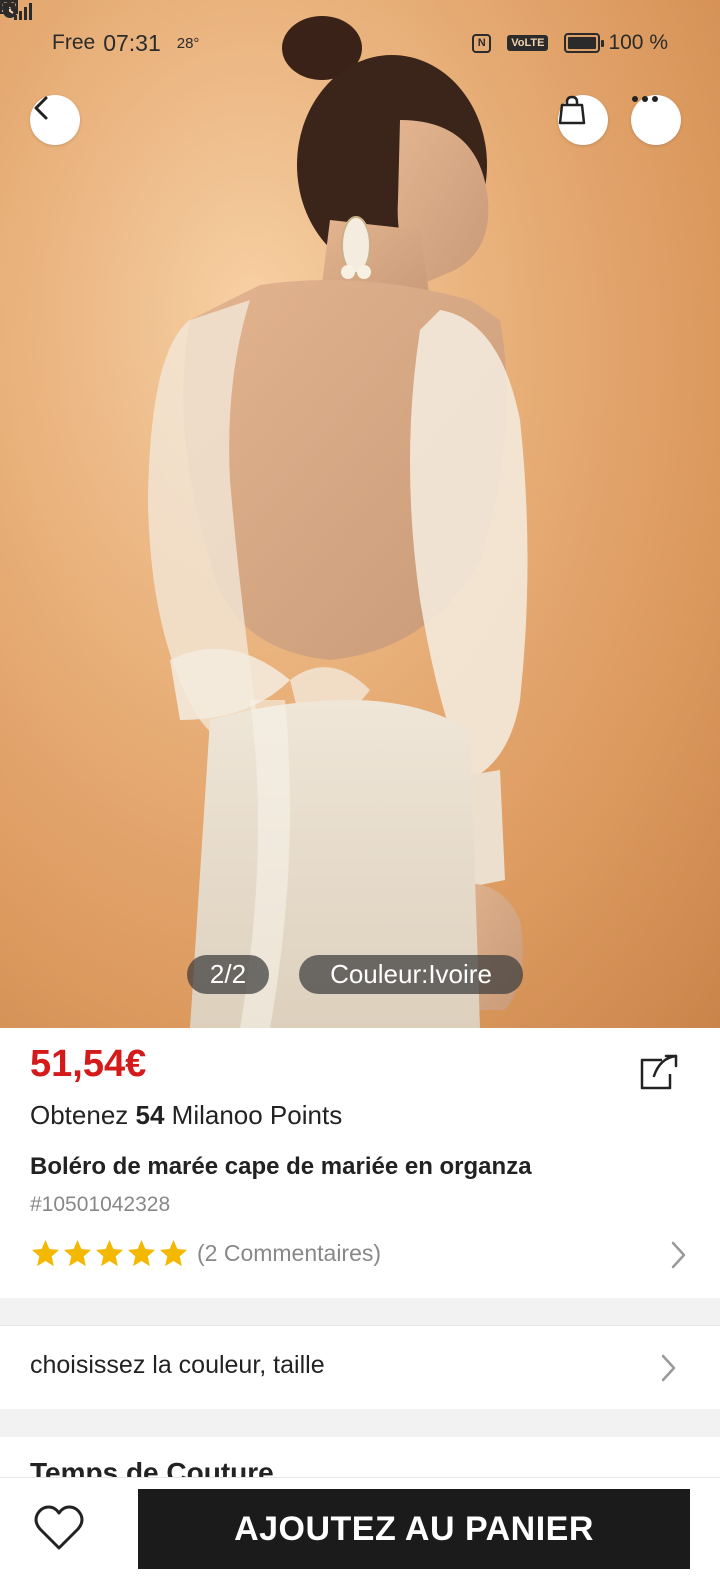 The image size is (720, 1591). What do you see at coordinates (100, 1204) in the screenshot?
I see `product-sku: #10501042328` at bounding box center [100, 1204].